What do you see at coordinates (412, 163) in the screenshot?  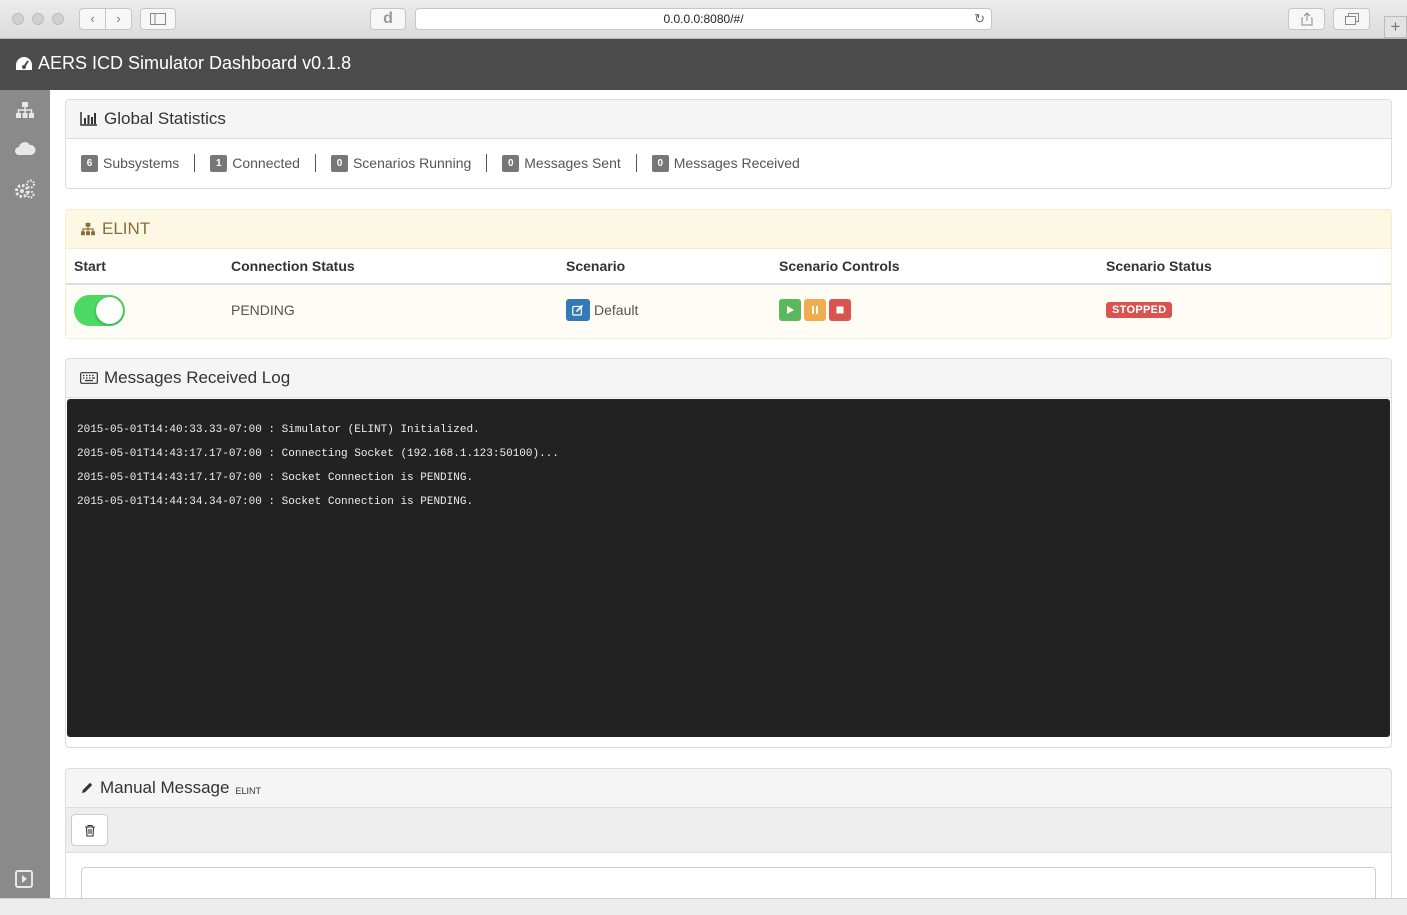 I see `stat-label: Scenarios Running` at bounding box center [412, 163].